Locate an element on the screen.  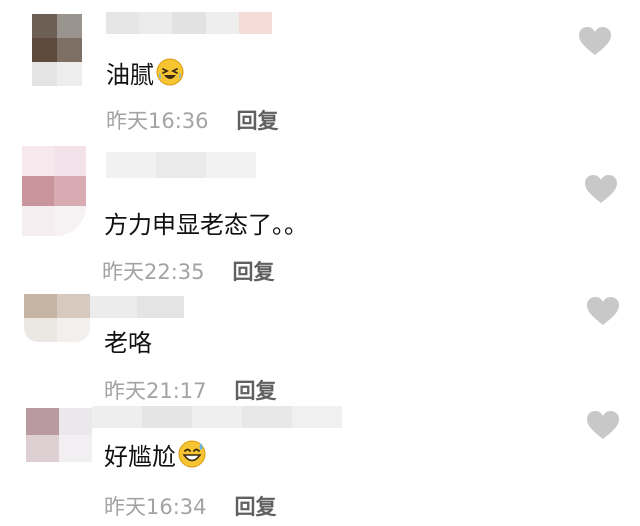
comment-text: 老咯 is located at coordinates (128, 340).